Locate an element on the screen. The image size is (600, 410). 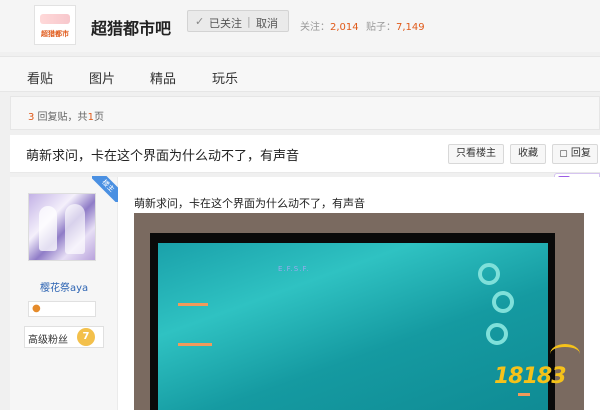
followers-label: 关注： is located at coordinates (315, 27).